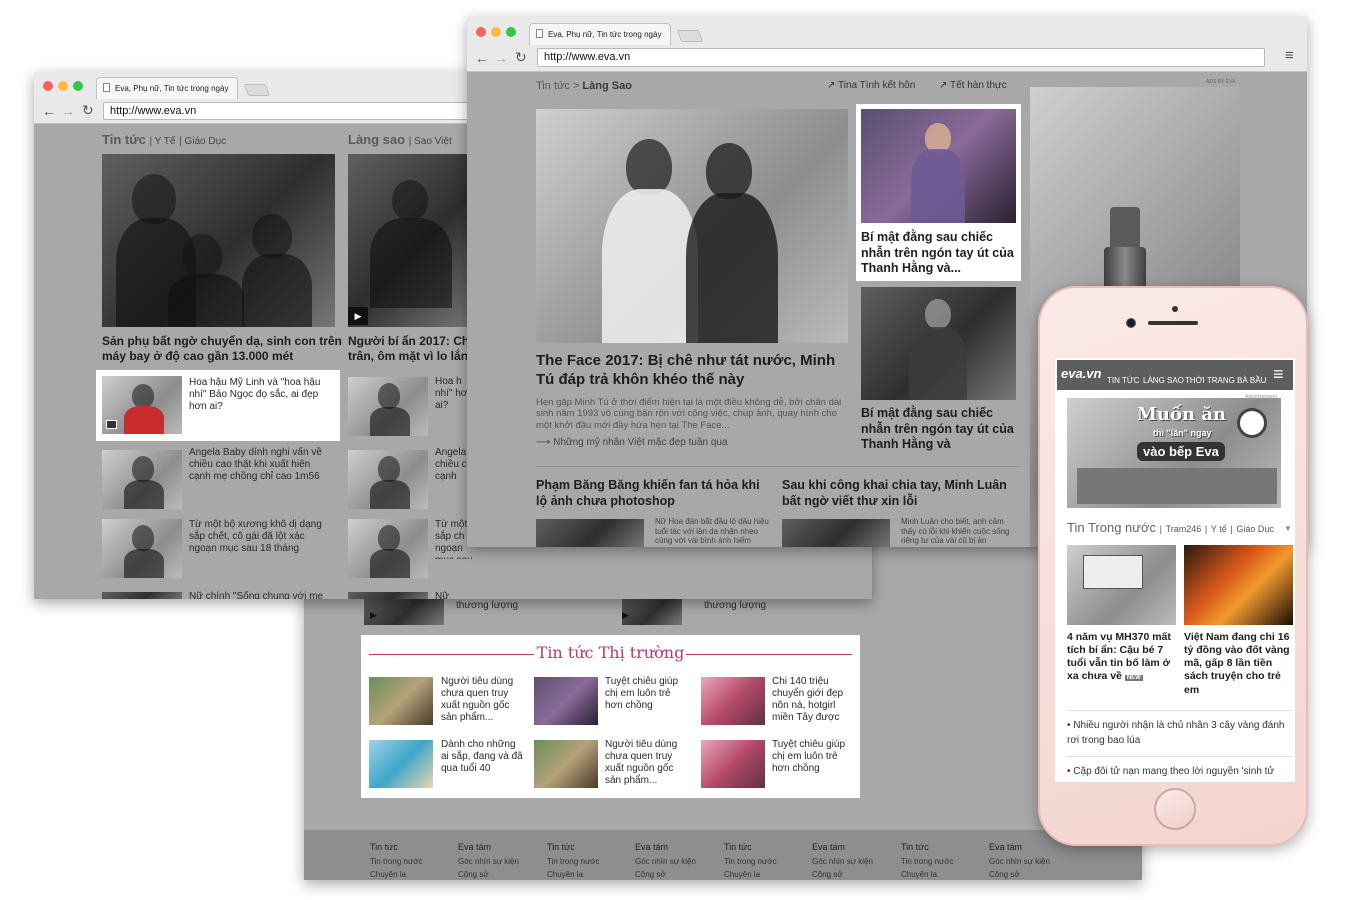 Image resolution: width=1350 pixels, height=900 pixels. Describe the element at coordinates (1278, 374) in the screenshot. I see `hamburger-icon: ≡` at that location.